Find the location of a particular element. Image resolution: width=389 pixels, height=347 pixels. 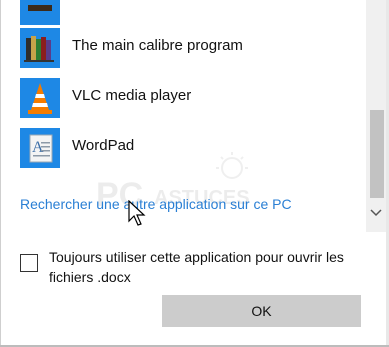

left-border is located at coordinates (0, 173).